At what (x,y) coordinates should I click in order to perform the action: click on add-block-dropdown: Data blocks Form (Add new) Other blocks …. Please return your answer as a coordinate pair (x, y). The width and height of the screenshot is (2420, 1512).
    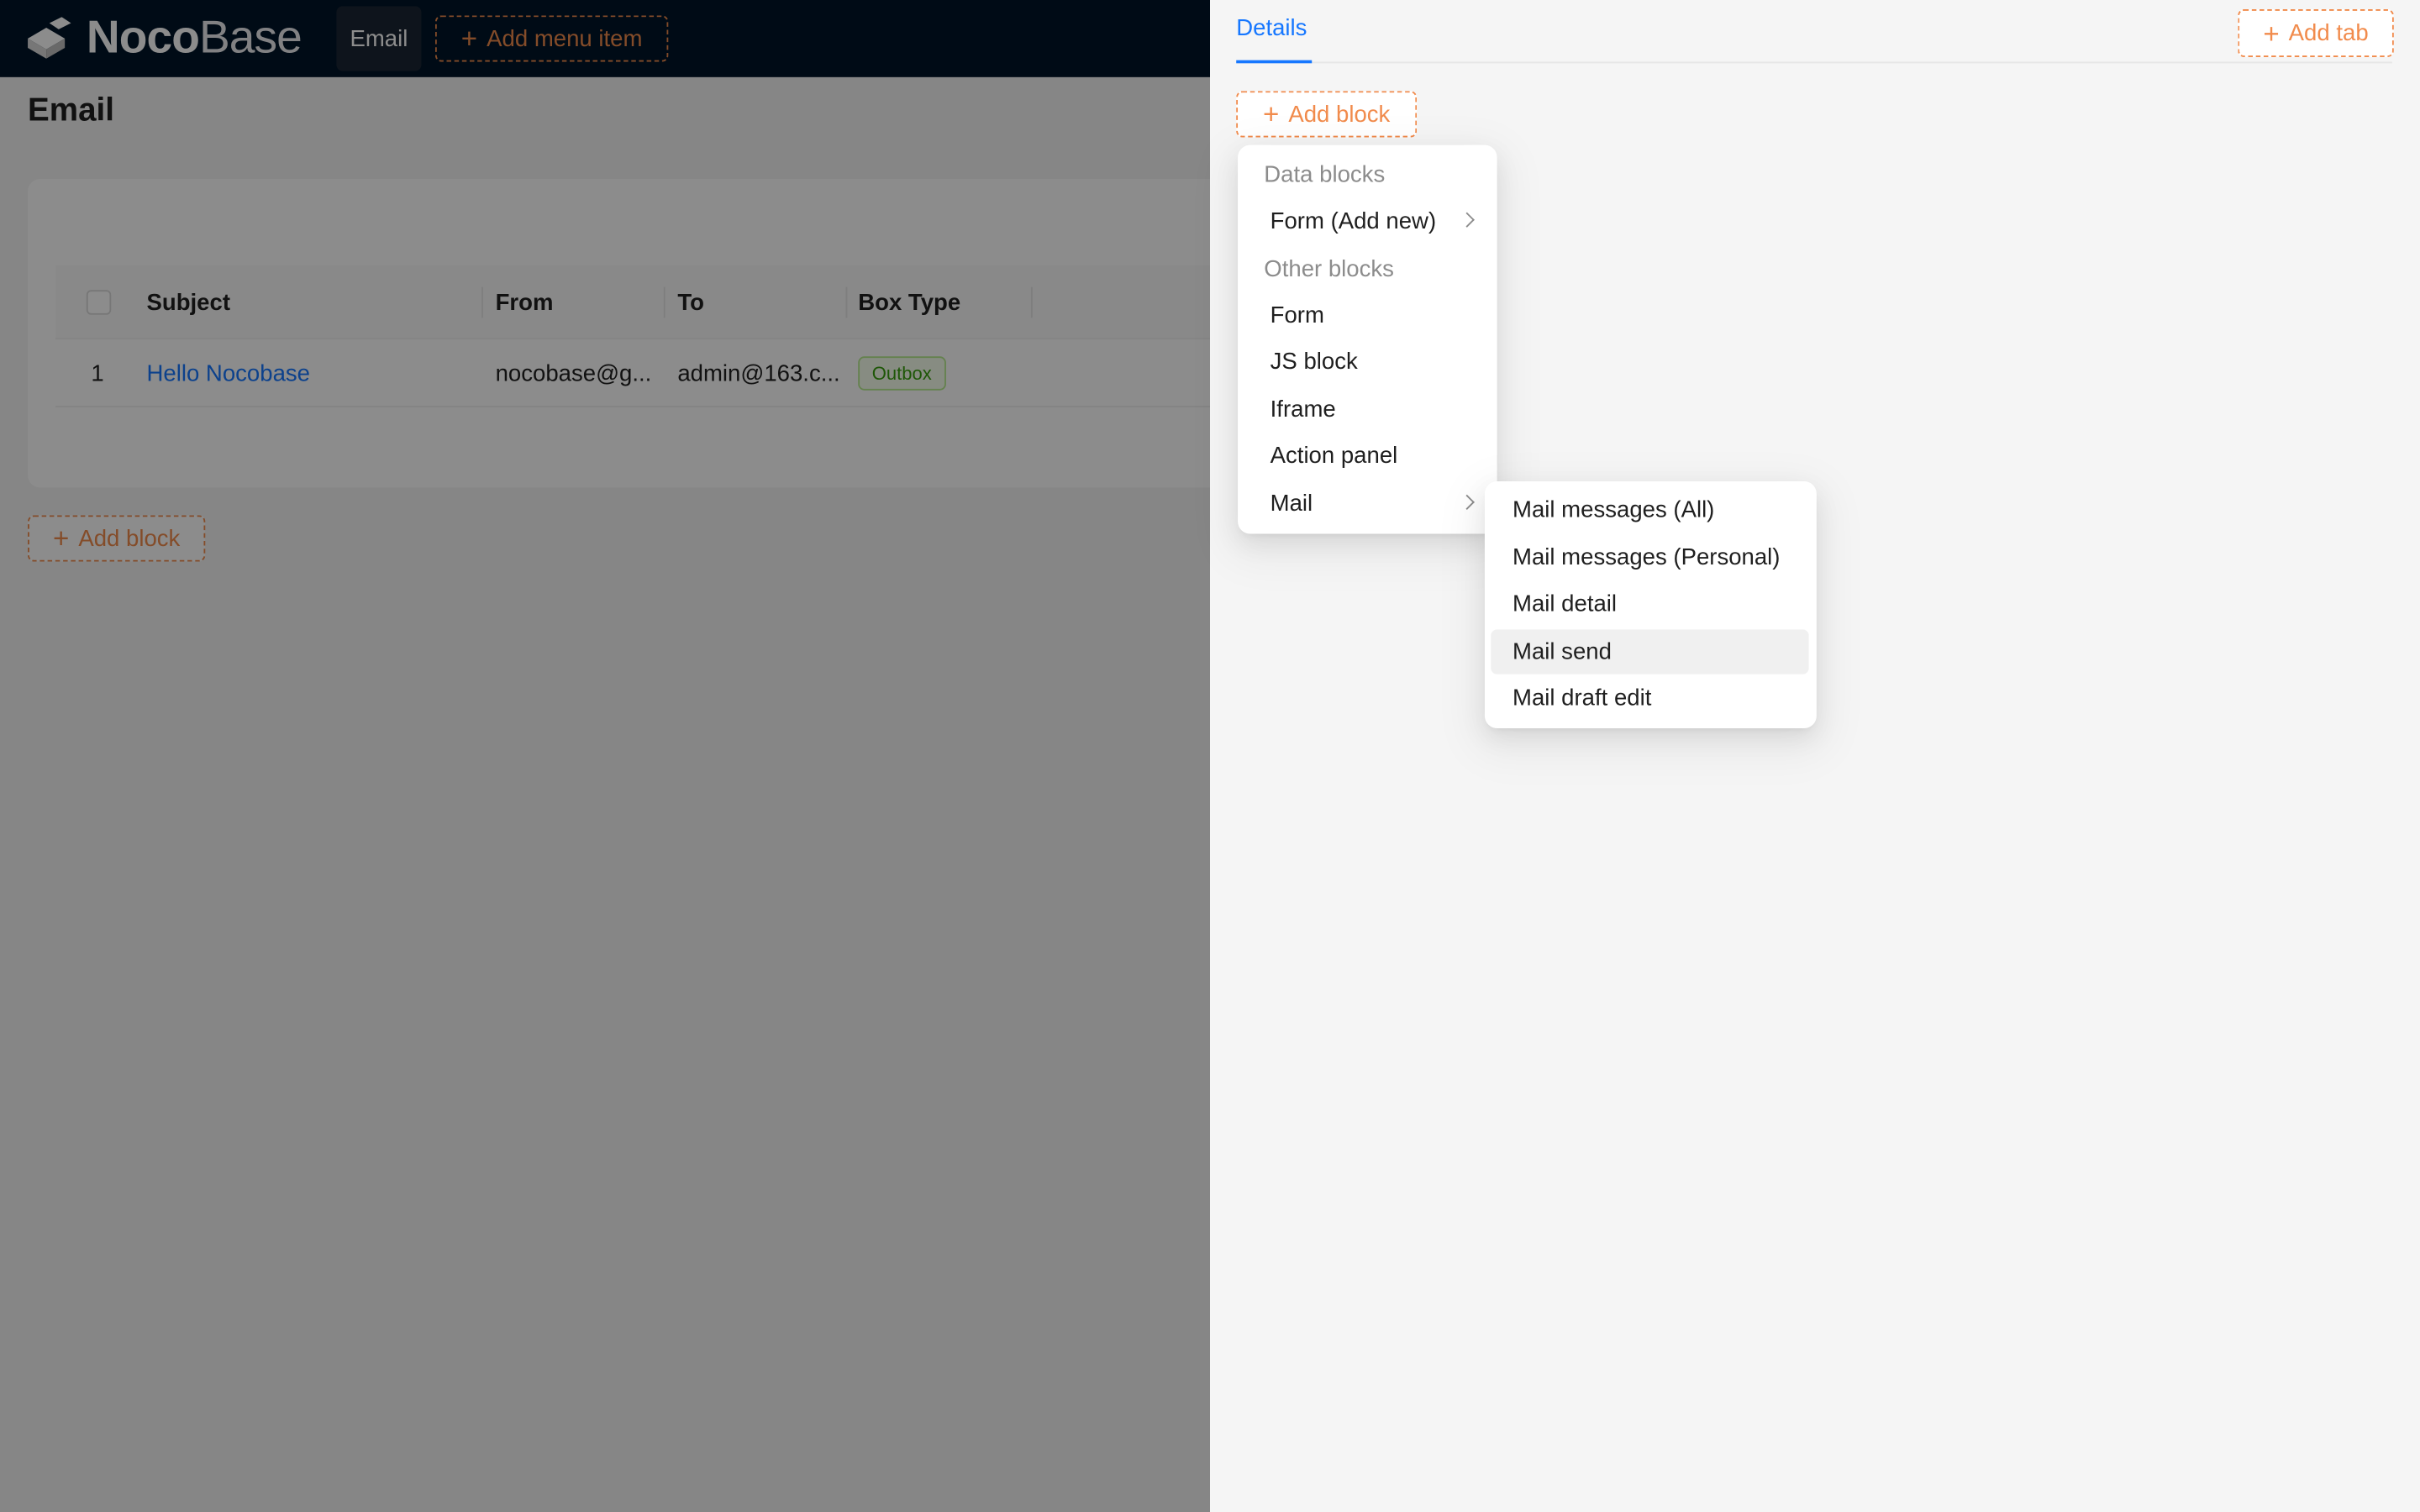
    Looking at the image, I should click on (1367, 339).